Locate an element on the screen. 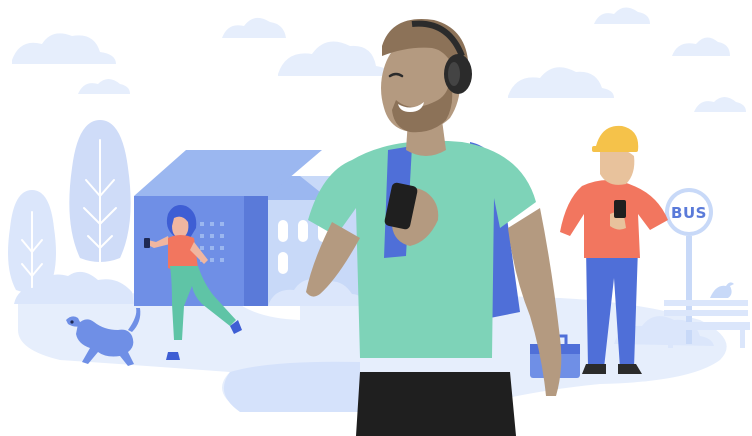 The height and width of the screenshot is (436, 752). ground-shadow is located at coordinates (291, 386).